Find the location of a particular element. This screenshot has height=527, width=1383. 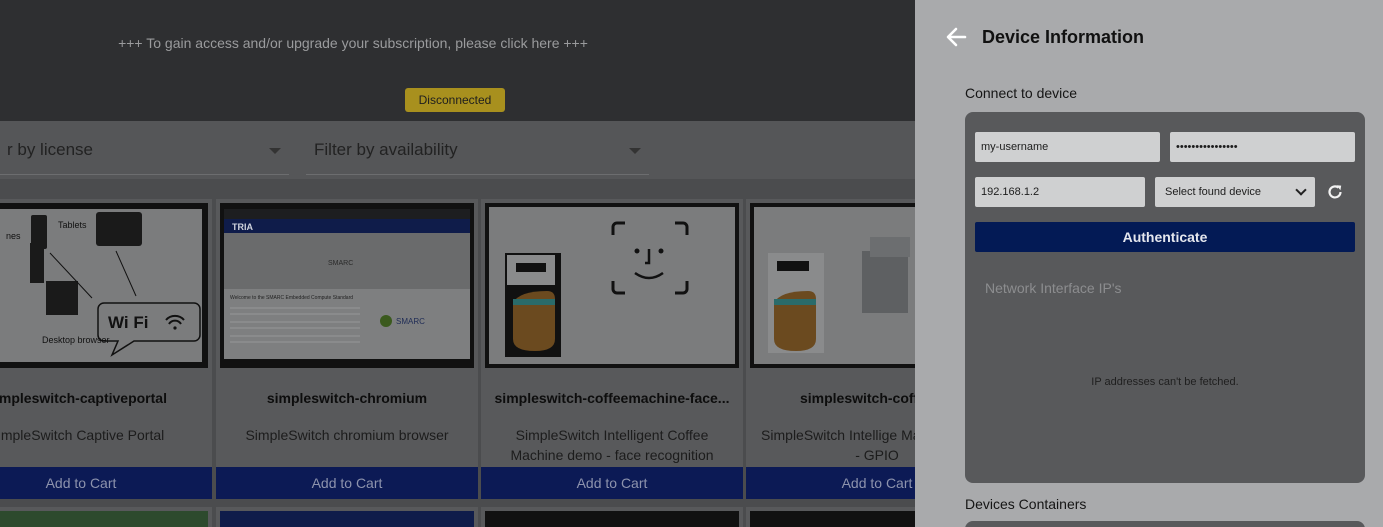

app-description: SimpleSwitch chromium browser is located at coordinates (347, 435).